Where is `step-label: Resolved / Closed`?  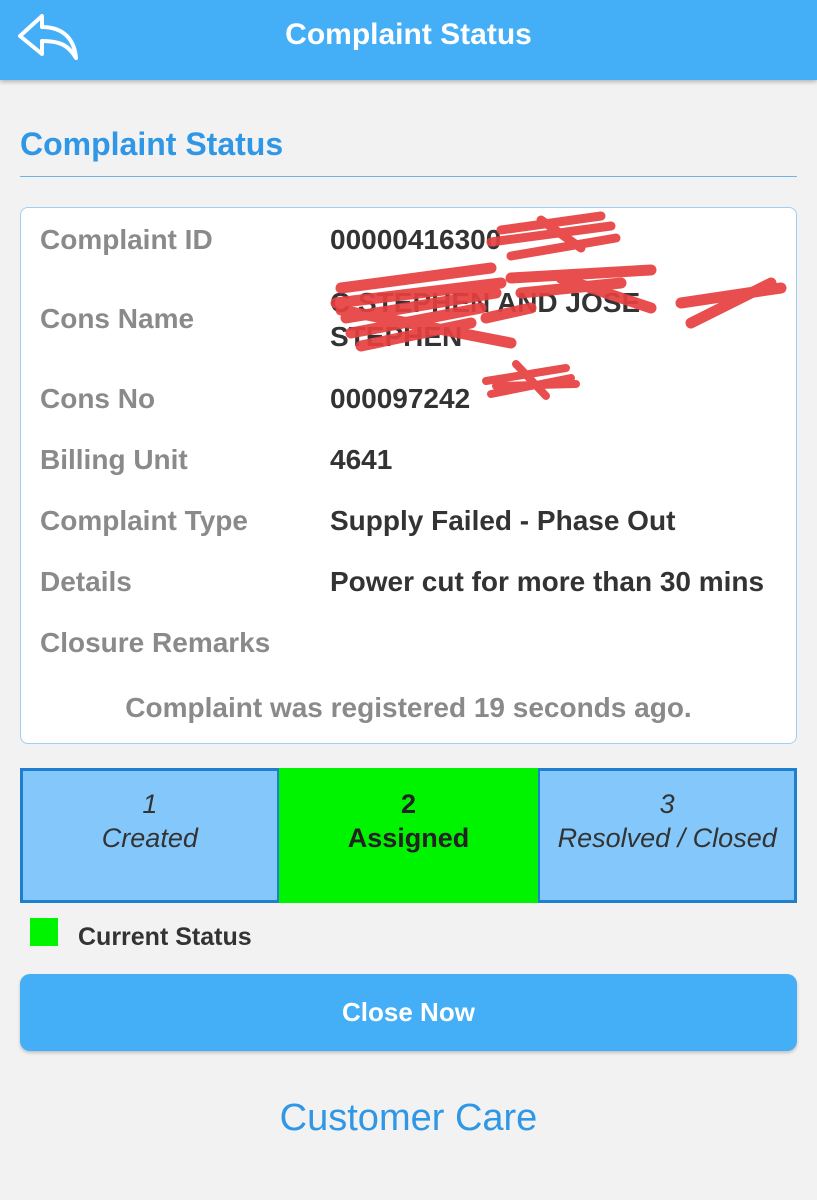
step-label: Resolved / Closed is located at coordinates (667, 838).